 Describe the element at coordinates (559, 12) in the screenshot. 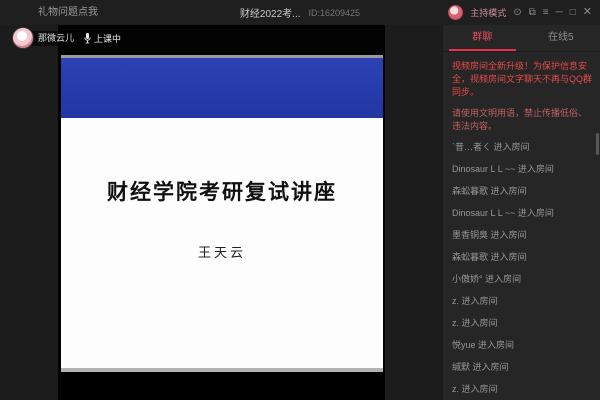

I see `minimize-button: ─` at that location.